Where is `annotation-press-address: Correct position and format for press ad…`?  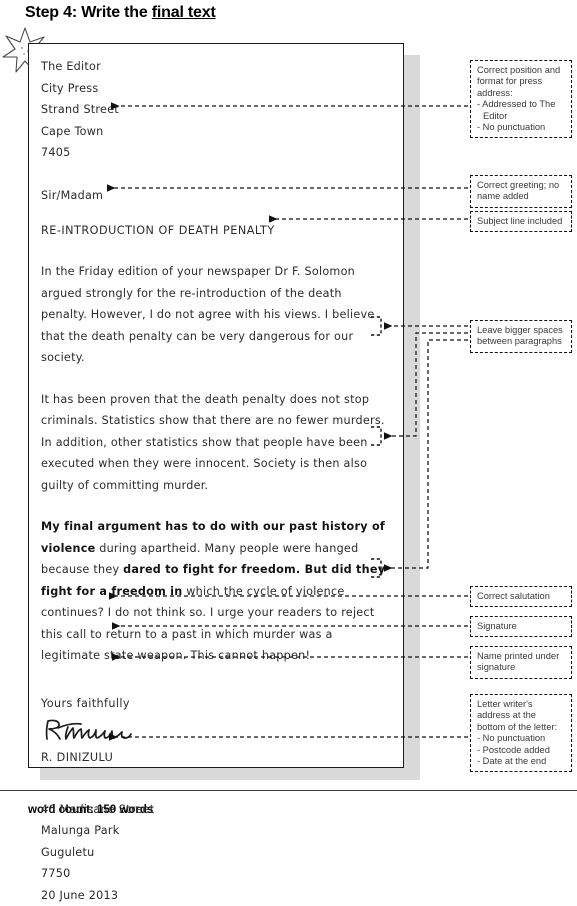 annotation-press-address: Correct position and format for press ad… is located at coordinates (521, 99).